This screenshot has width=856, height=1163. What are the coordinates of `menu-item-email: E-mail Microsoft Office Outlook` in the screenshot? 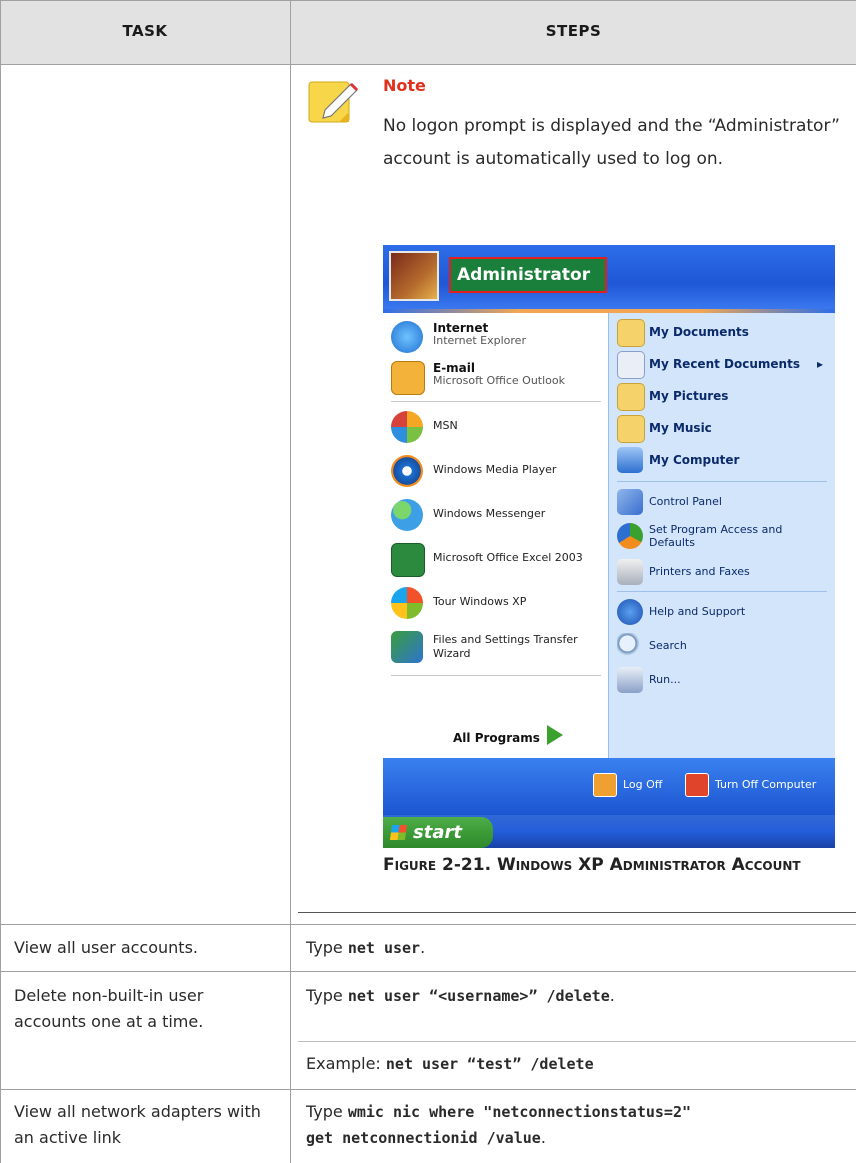 It's located at (498, 377).